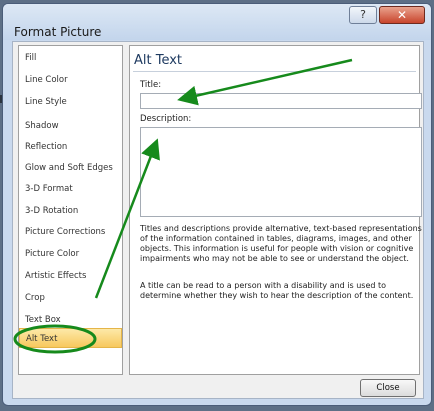 The width and height of the screenshot is (434, 411). I want to click on nav-item-crop: Crop, so click(70, 298).